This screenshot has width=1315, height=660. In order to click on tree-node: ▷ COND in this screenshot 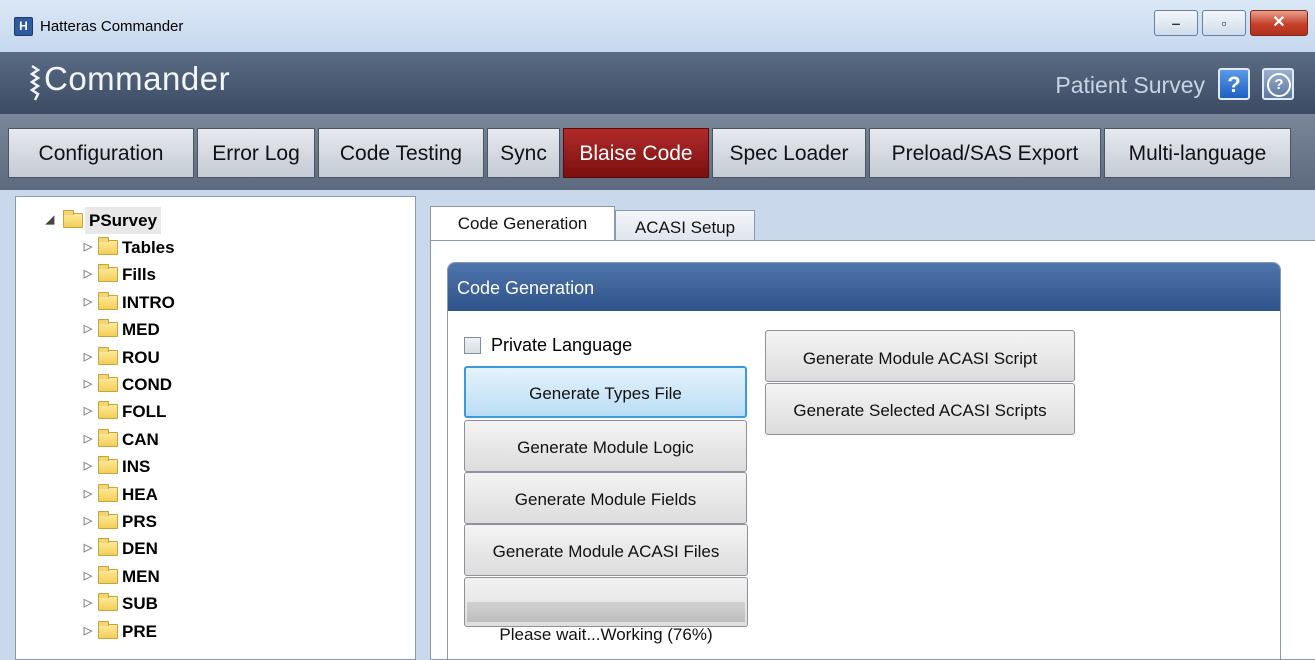, I will do `click(206, 384)`.